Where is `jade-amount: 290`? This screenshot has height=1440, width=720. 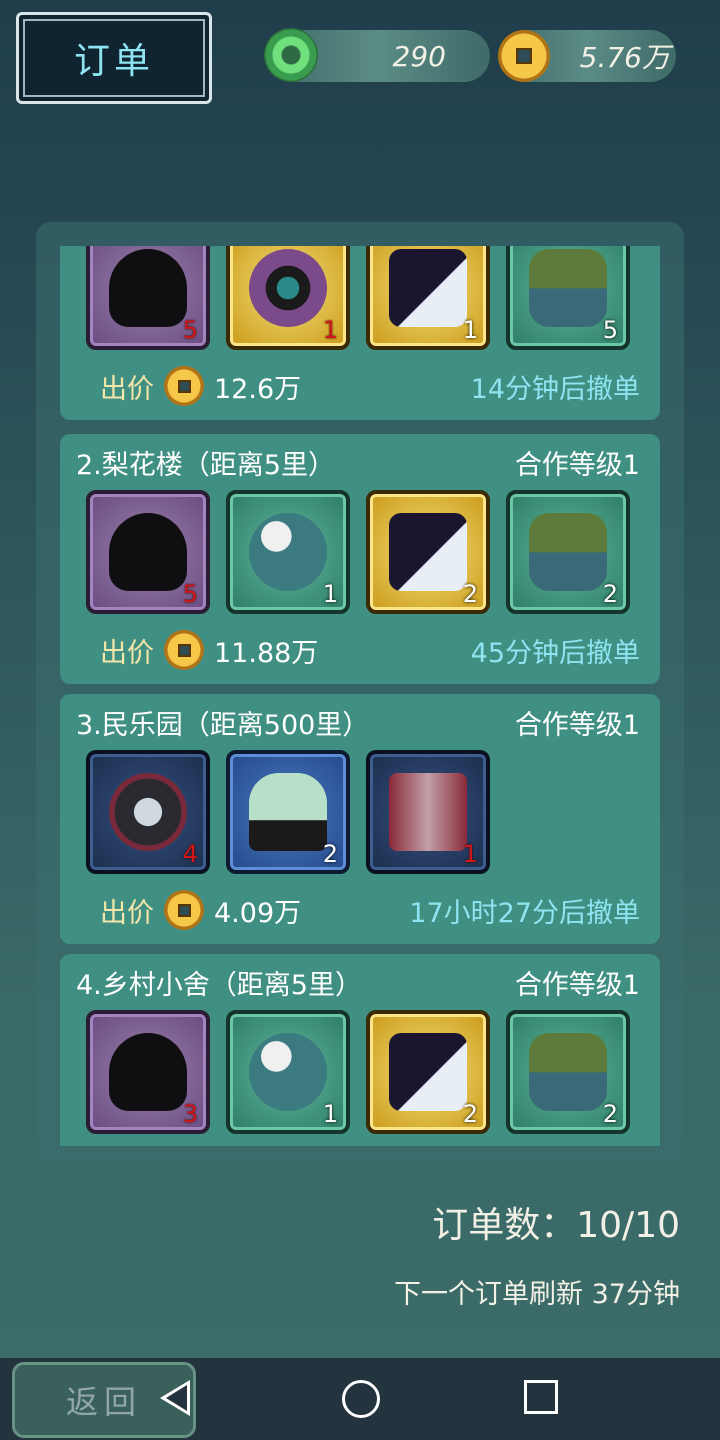 jade-amount: 290 is located at coordinates (419, 56).